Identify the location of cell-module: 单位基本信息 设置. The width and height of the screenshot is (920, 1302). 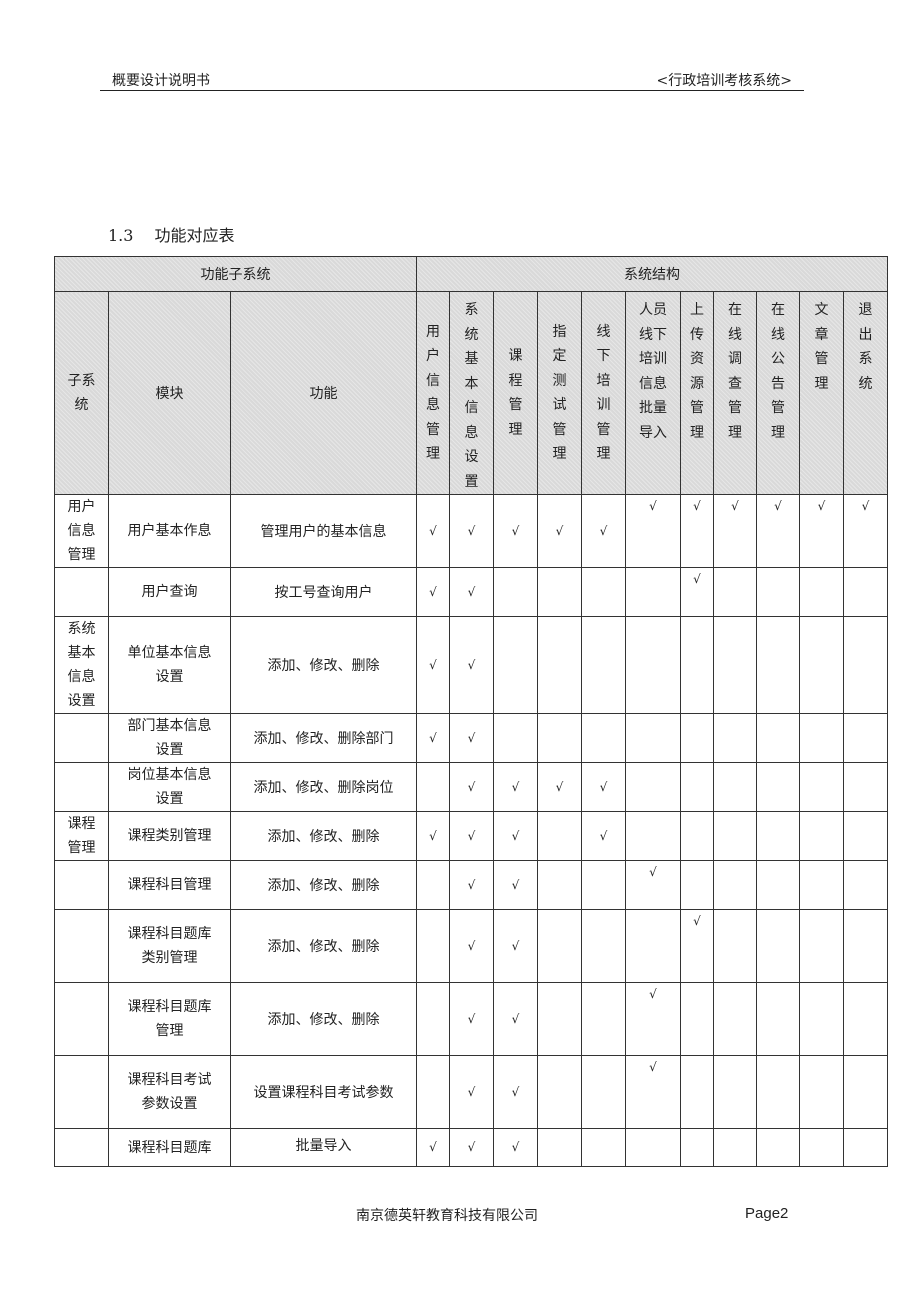
(169, 665).